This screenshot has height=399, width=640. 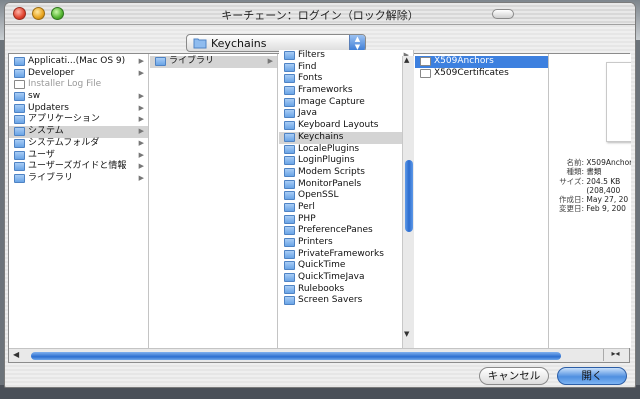 I want to click on browser-item-label: Applicati...(Mac OS 9), so click(x=77, y=61).